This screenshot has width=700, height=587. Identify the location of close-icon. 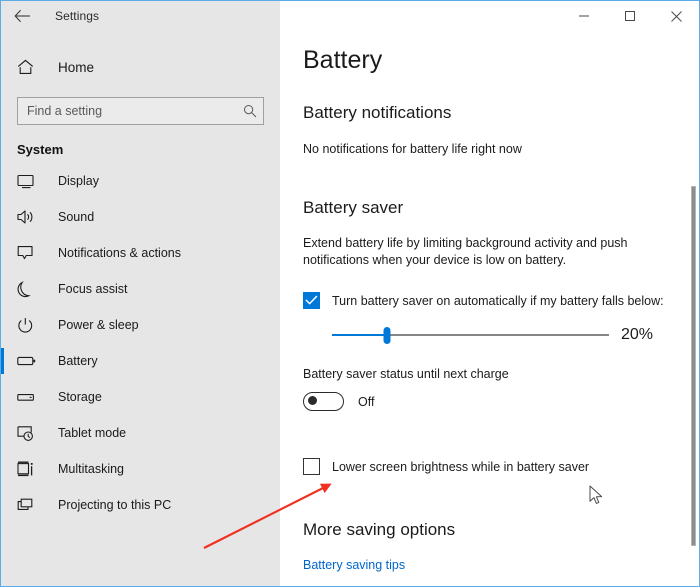
(676, 16).